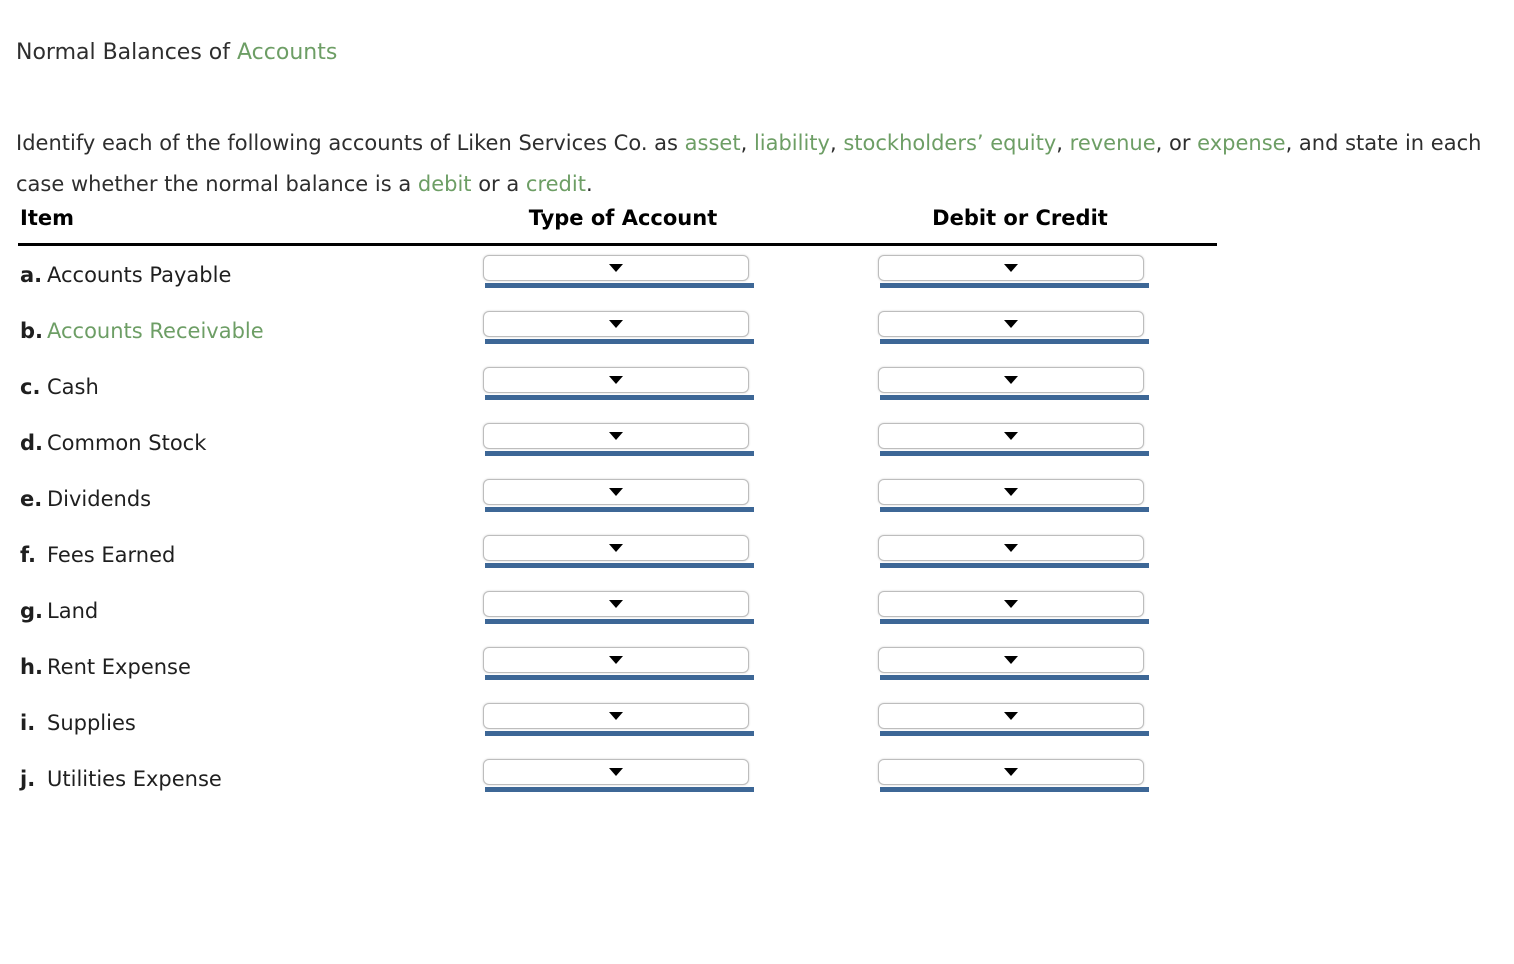 This screenshot has width=1514, height=964. I want to click on term-expense: expense, so click(1241, 143).